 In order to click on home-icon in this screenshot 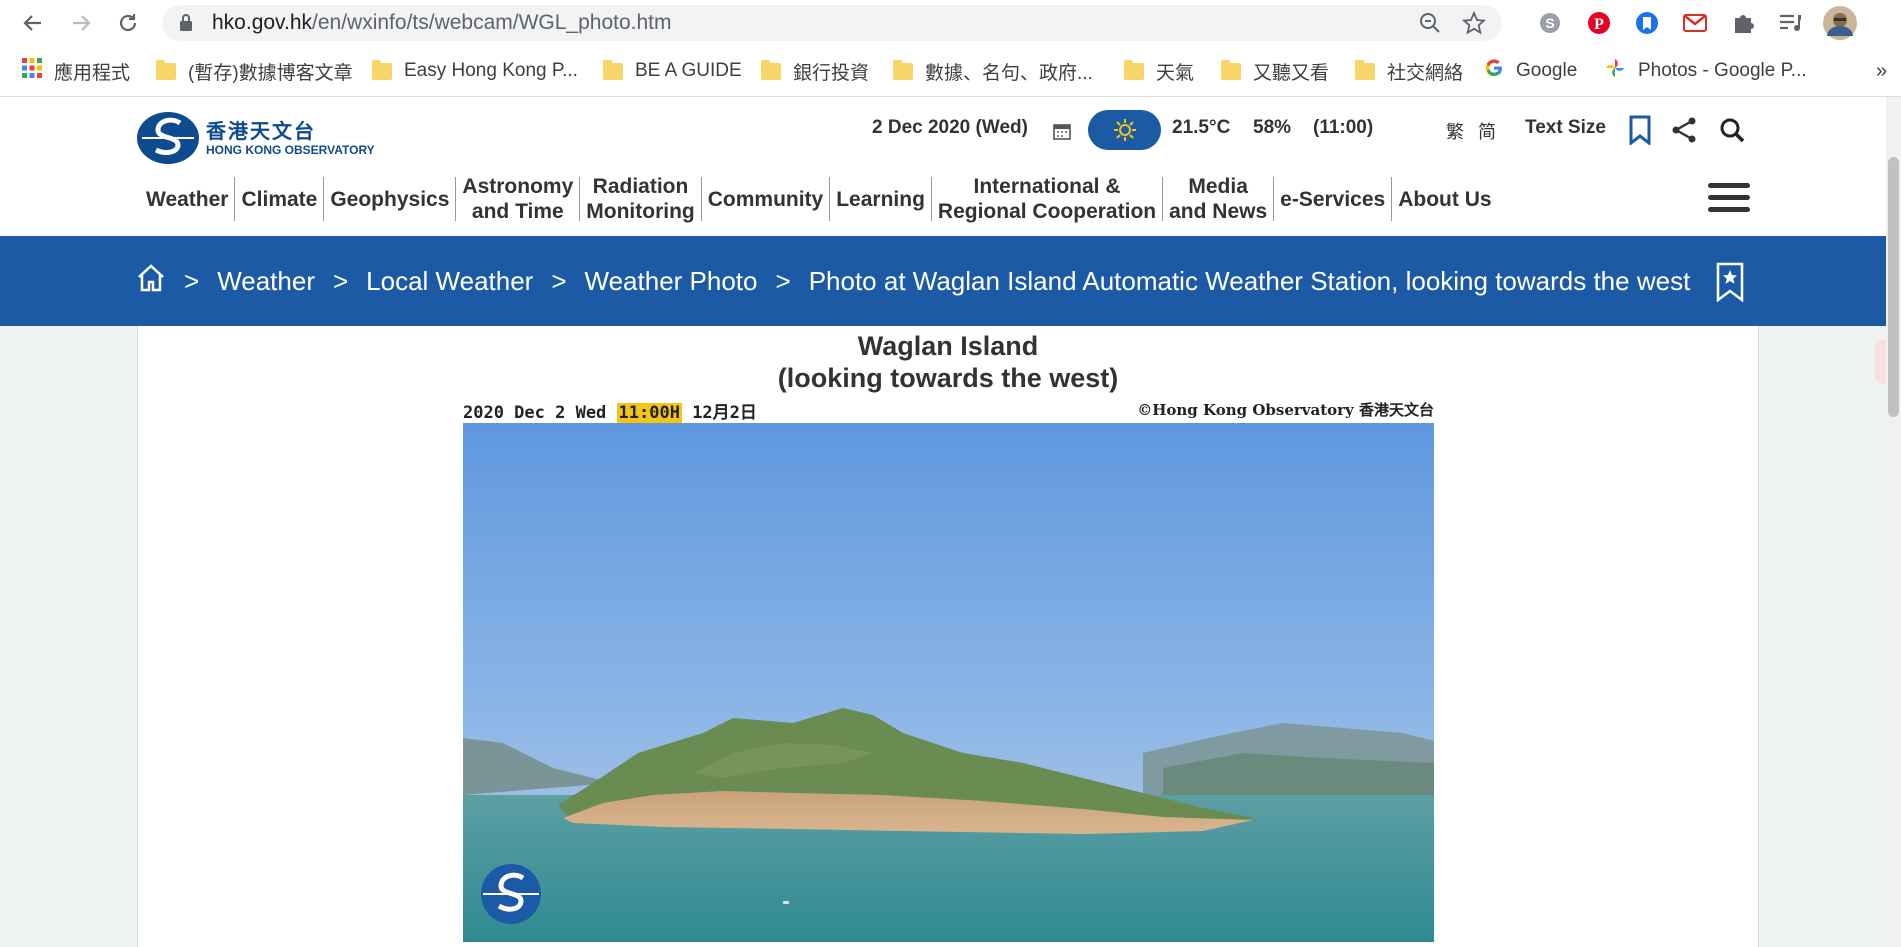, I will do `click(151, 281)`.